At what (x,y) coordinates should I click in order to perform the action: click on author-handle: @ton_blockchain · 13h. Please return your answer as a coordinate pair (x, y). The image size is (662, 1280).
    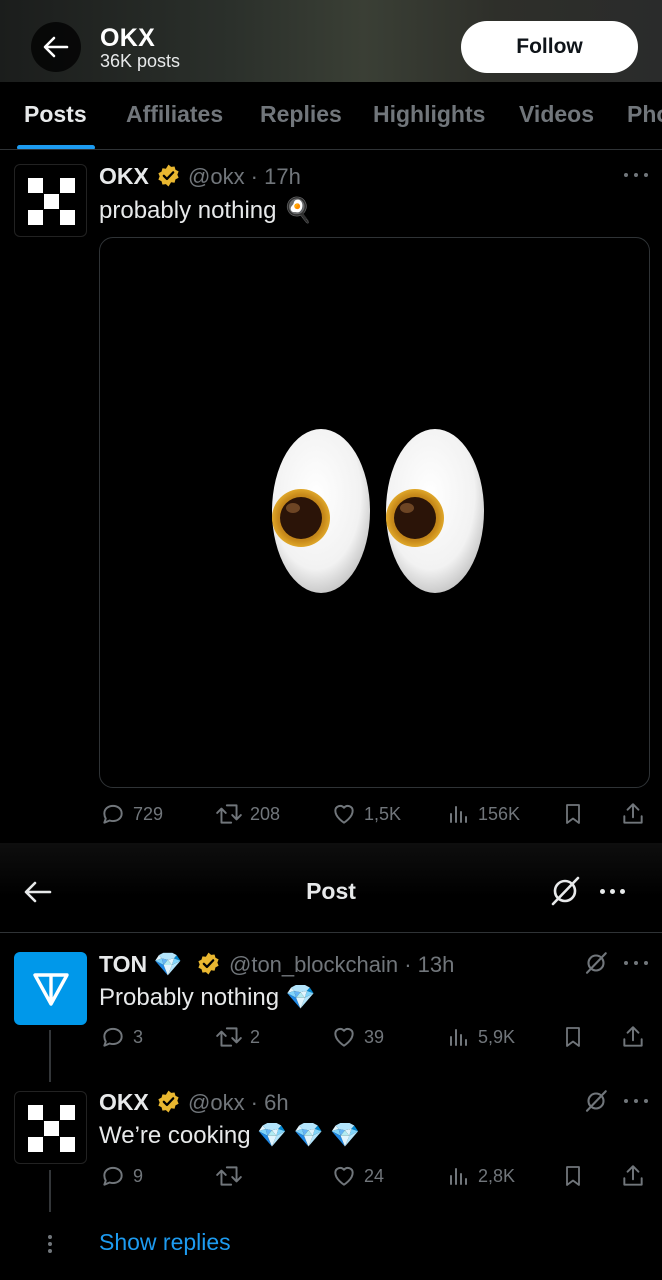
    Looking at the image, I should click on (341, 965).